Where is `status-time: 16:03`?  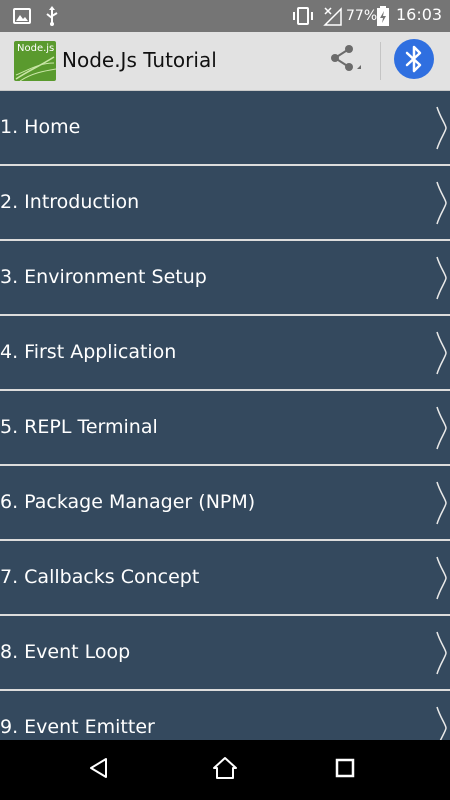
status-time: 16:03 is located at coordinates (419, 14).